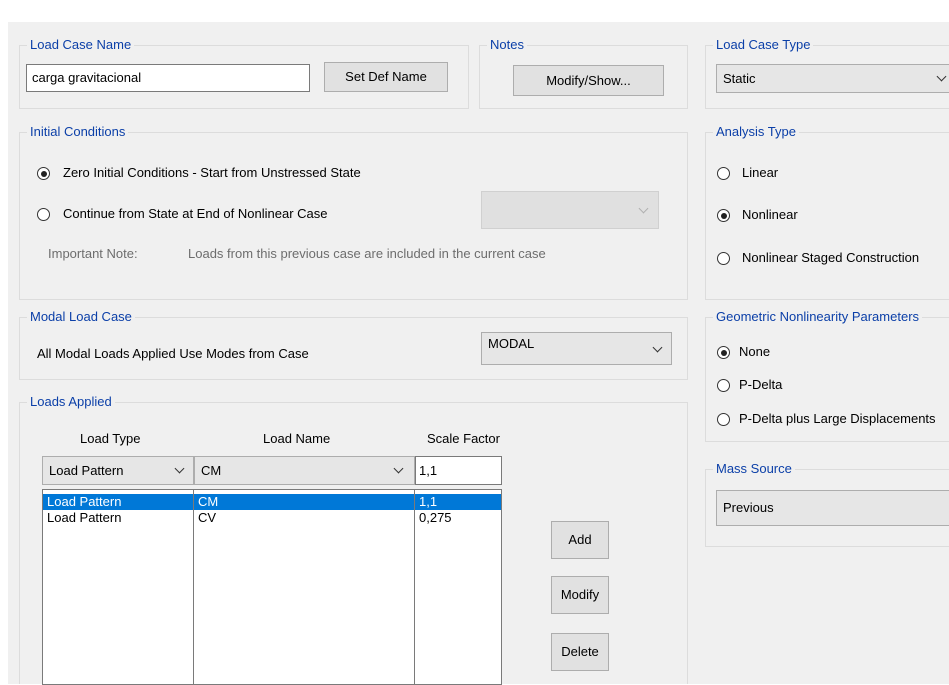 The width and height of the screenshot is (949, 685). Describe the element at coordinates (304, 502) in the screenshot. I see `list-item: CM` at that location.